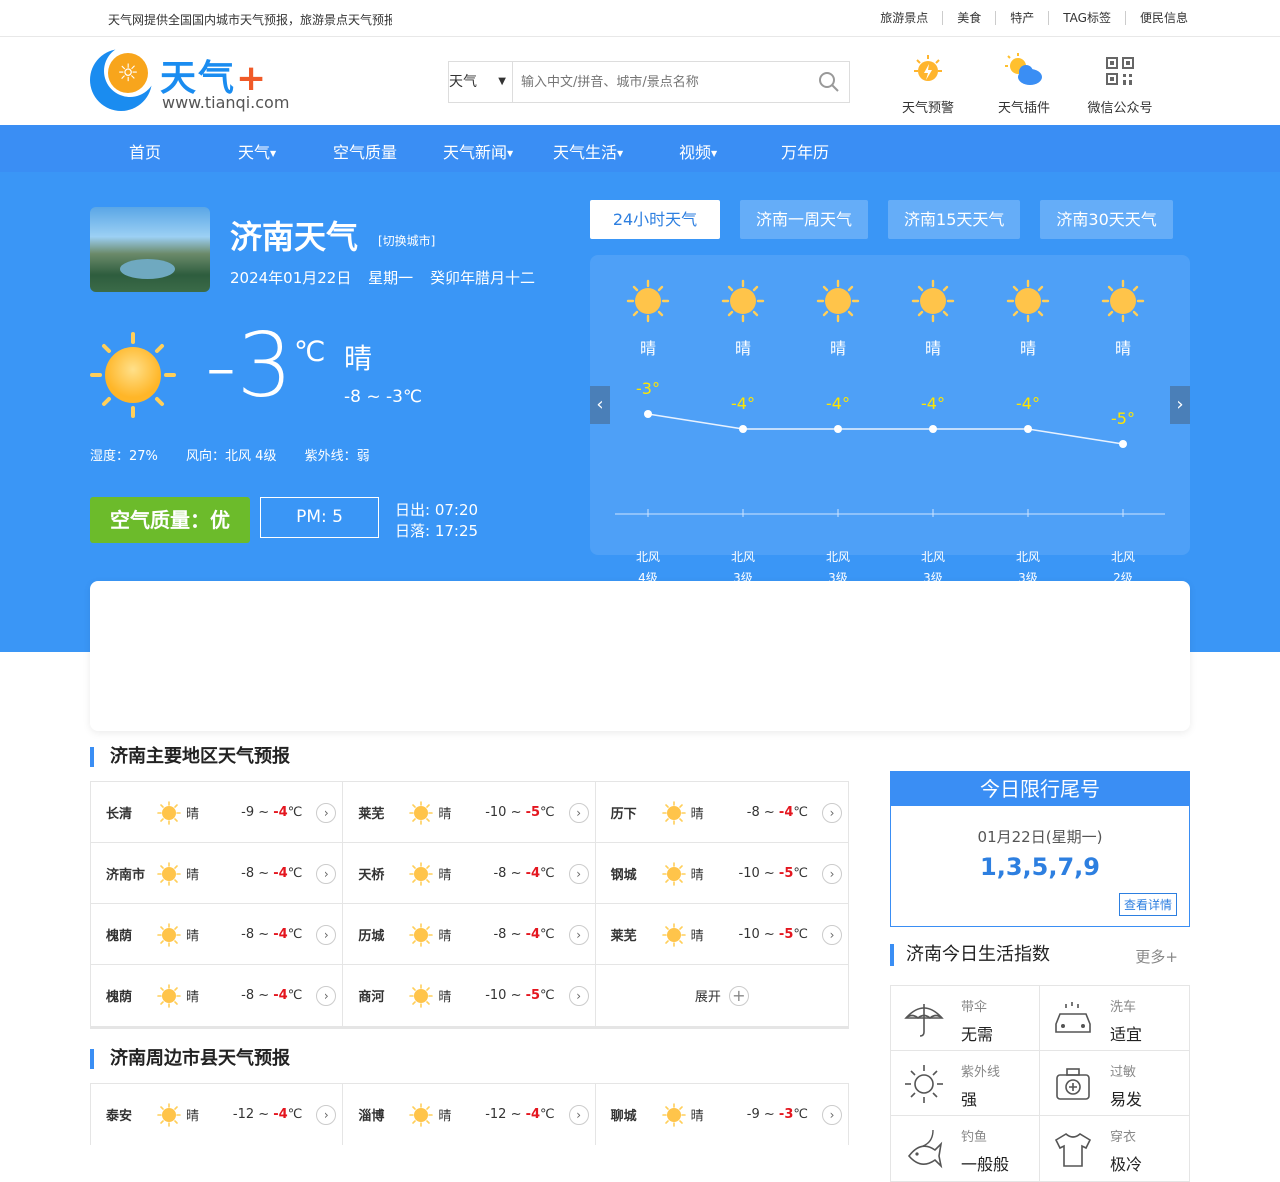 The image size is (1280, 1182). I want to click on life-item-umbrella: 带伞 无需, so click(965, 1018).